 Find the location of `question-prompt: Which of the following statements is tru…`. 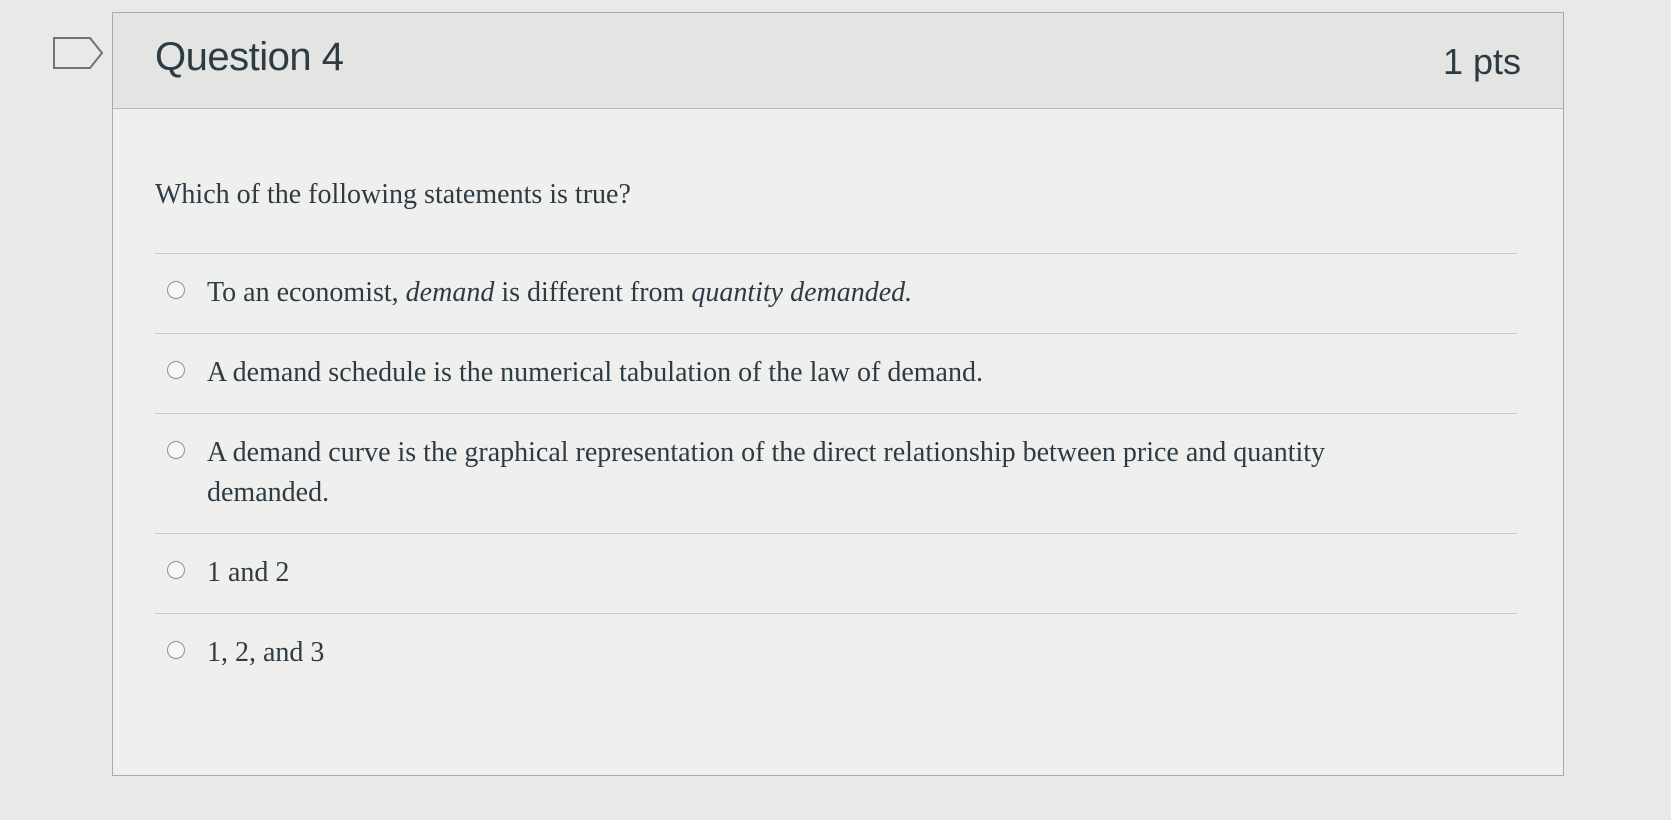

question-prompt: Which of the following statements is tru… is located at coordinates (393, 194).